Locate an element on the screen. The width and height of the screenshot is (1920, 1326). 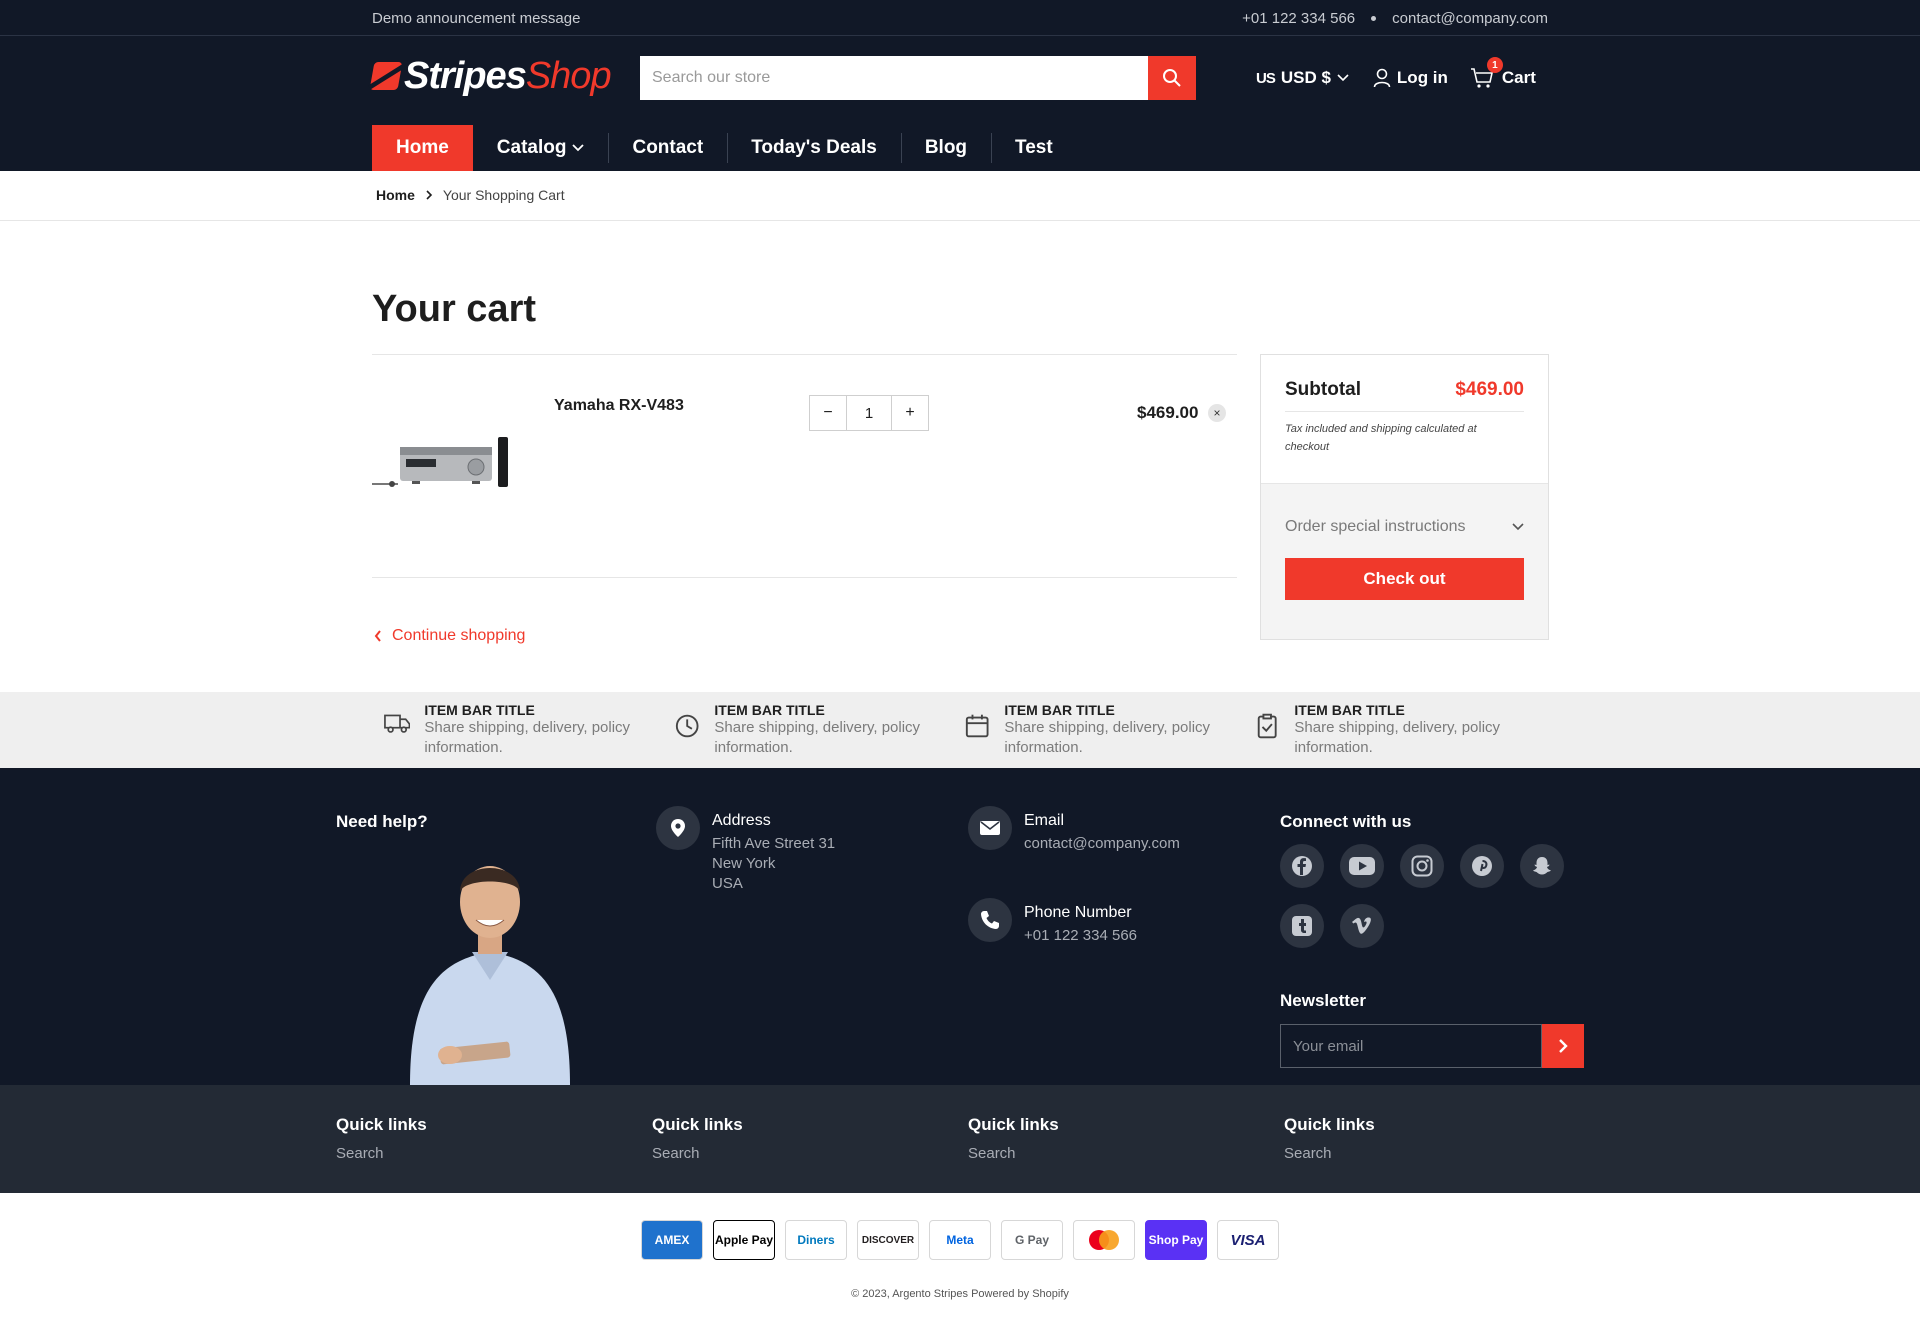
cart-item-list: Yamaha RX-V483 − 1 + $469.00 × is located at coordinates (804, 466).